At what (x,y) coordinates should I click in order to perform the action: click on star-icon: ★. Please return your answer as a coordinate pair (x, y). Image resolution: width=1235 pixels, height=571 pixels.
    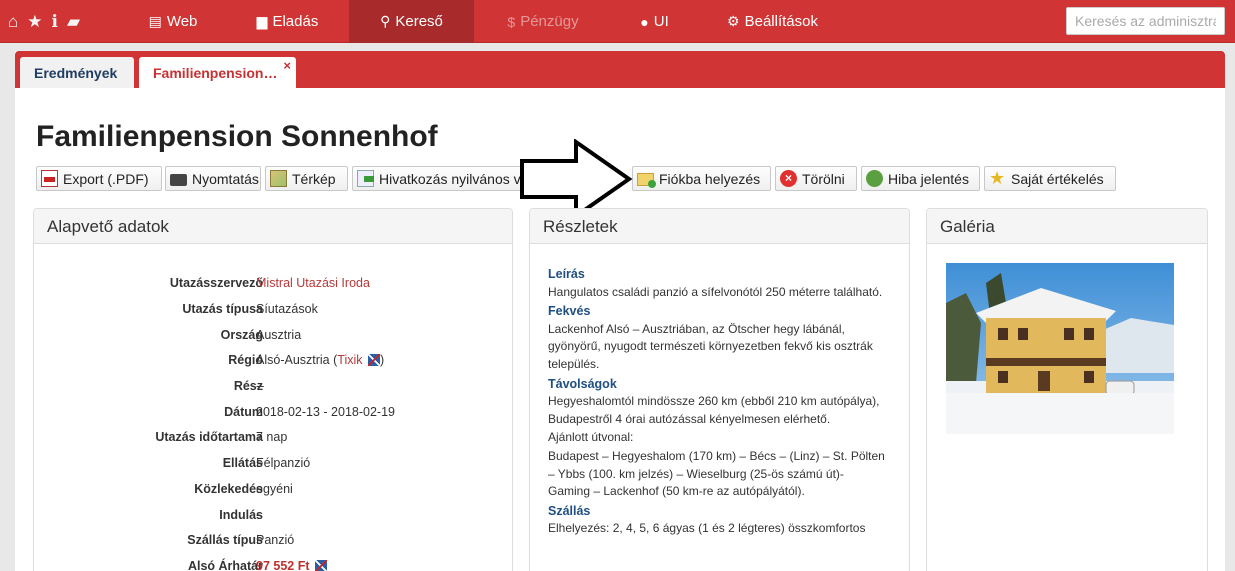
    Looking at the image, I should click on (34, 22).